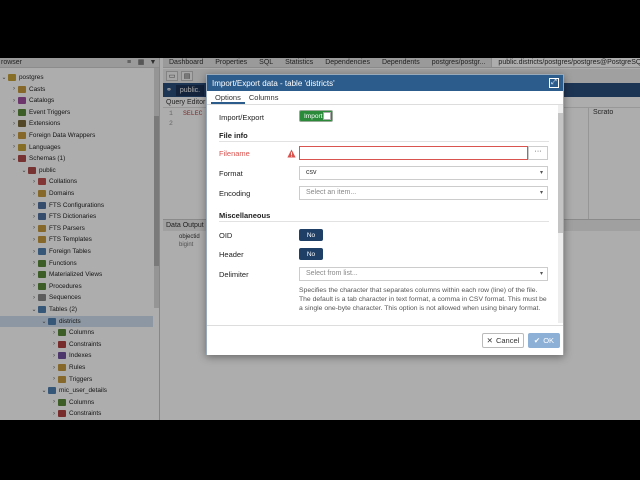 This screenshot has width=640, height=480. I want to click on file-info-title: File info, so click(233, 135).